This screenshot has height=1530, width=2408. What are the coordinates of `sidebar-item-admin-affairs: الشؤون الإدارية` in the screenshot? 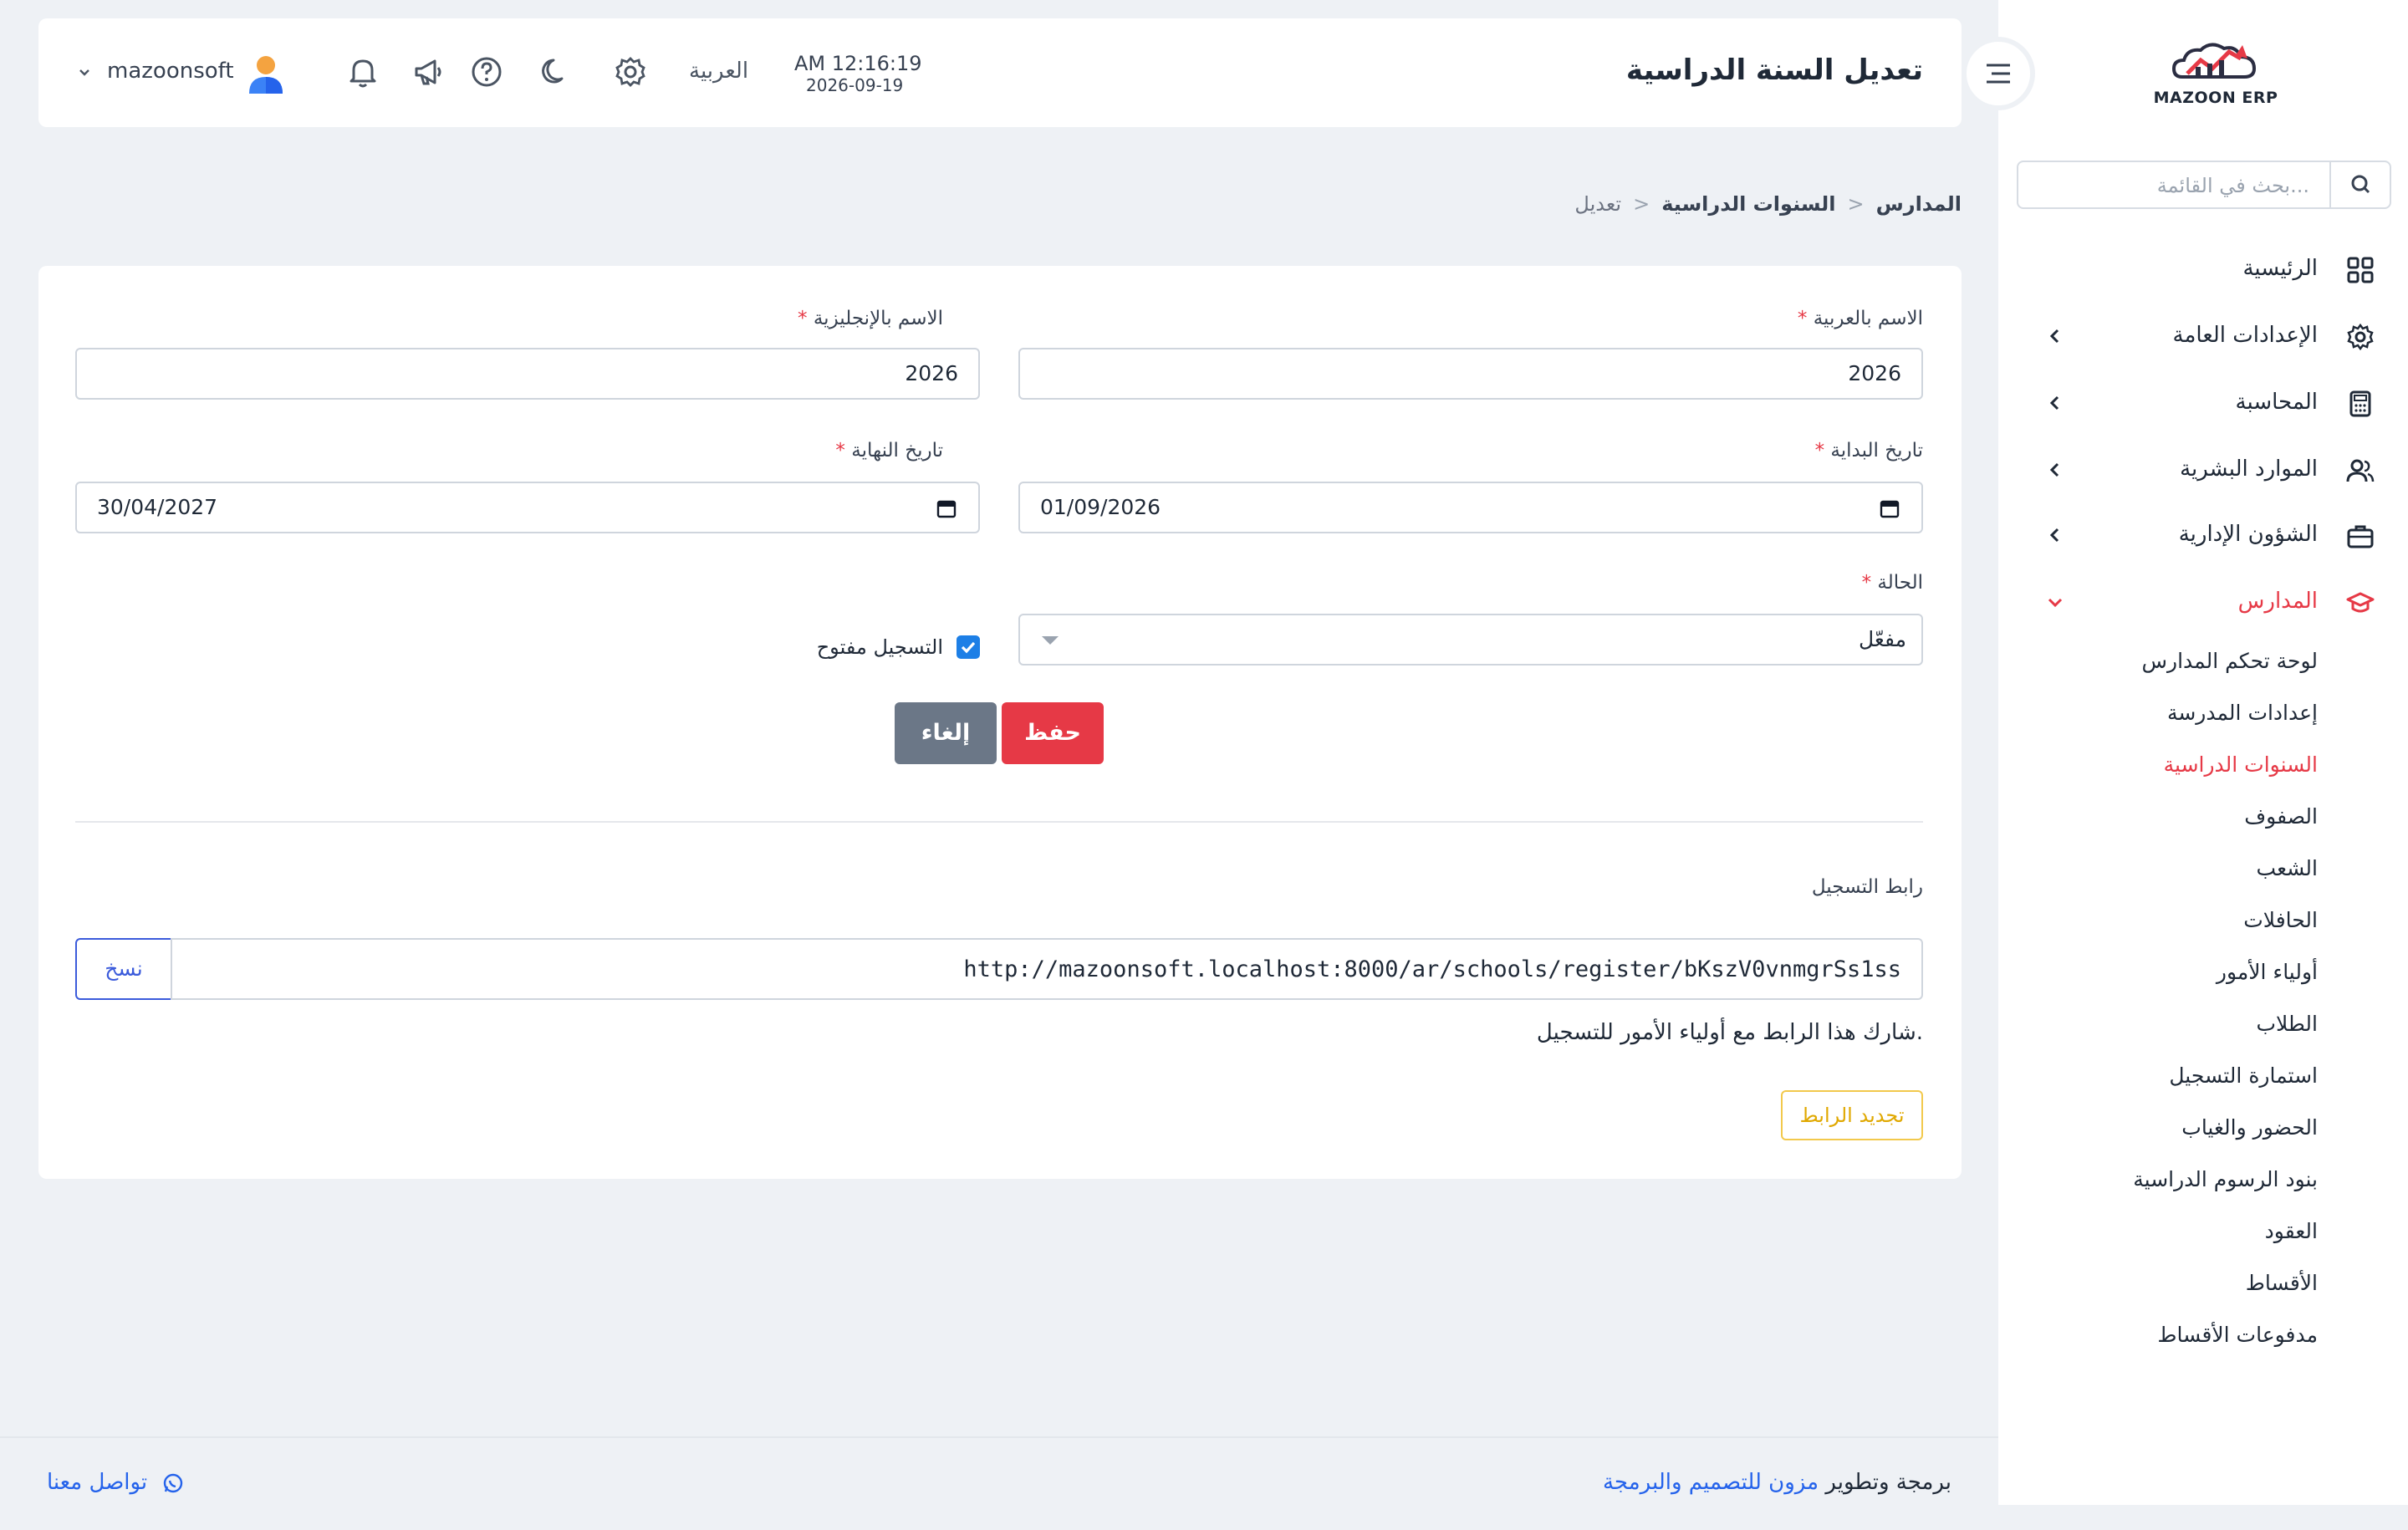 It's located at (2203, 535).